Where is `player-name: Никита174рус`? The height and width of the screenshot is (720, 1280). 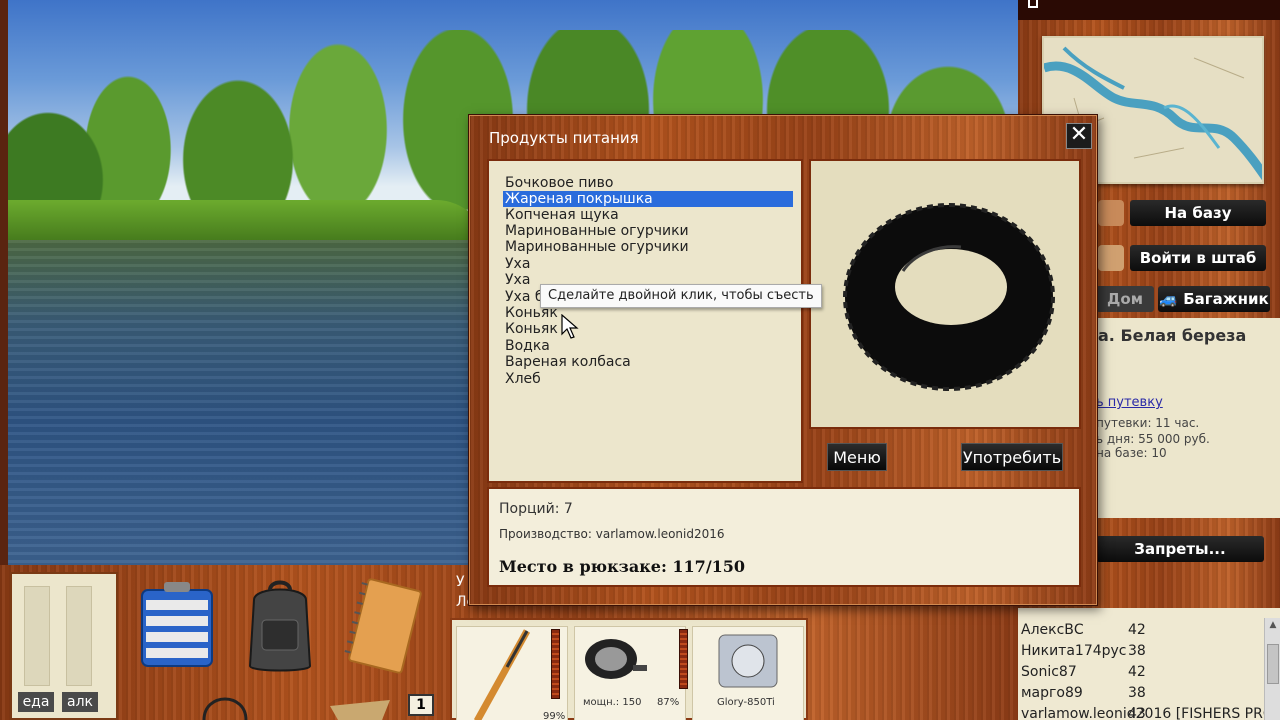 player-name: Никита174рус is located at coordinates (1074, 651).